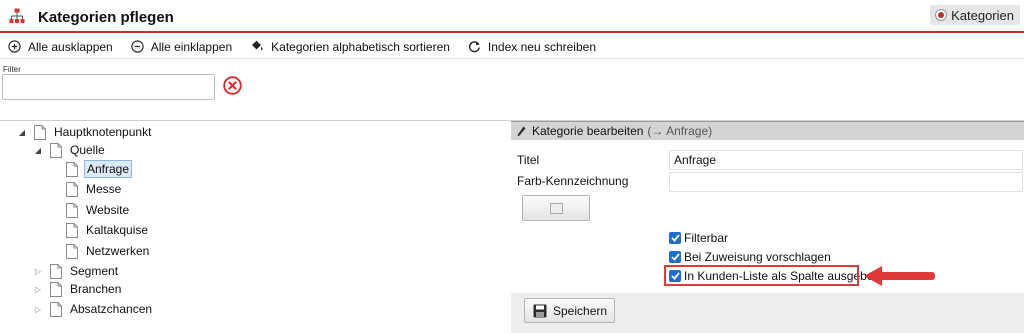  I want to click on tree-node-label: Kaltakquise, so click(117, 230).